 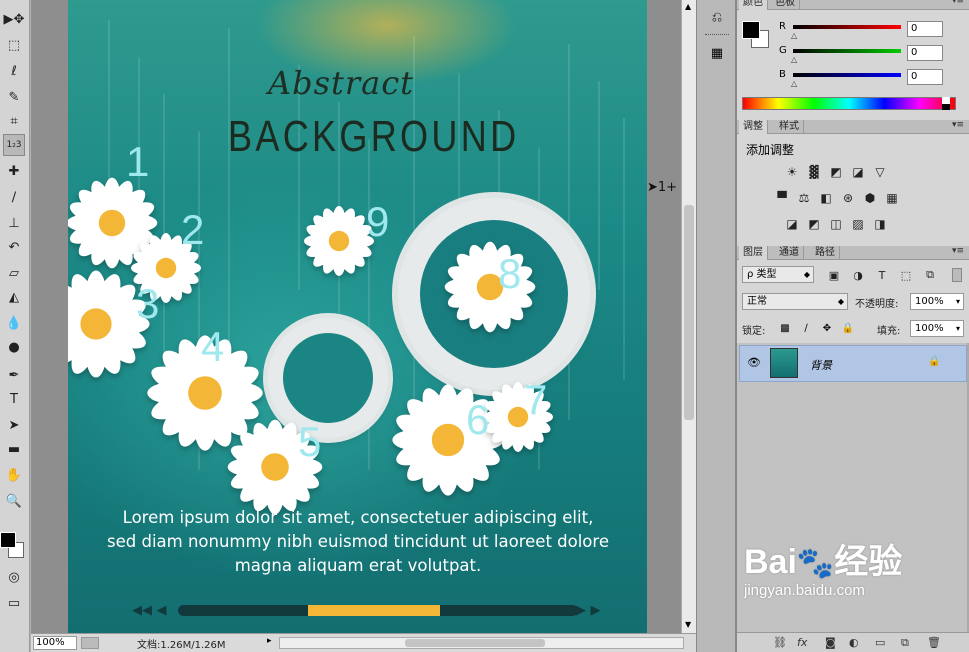 I want to click on hsl-icon: ▀, so click(x=782, y=198).